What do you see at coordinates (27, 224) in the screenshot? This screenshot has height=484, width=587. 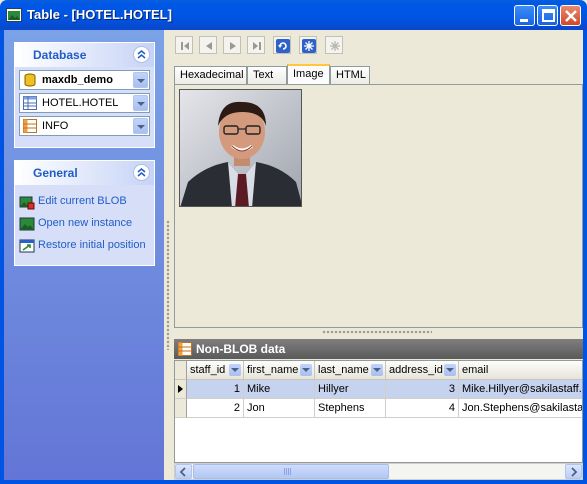 I see `new-instance-icon` at bounding box center [27, 224].